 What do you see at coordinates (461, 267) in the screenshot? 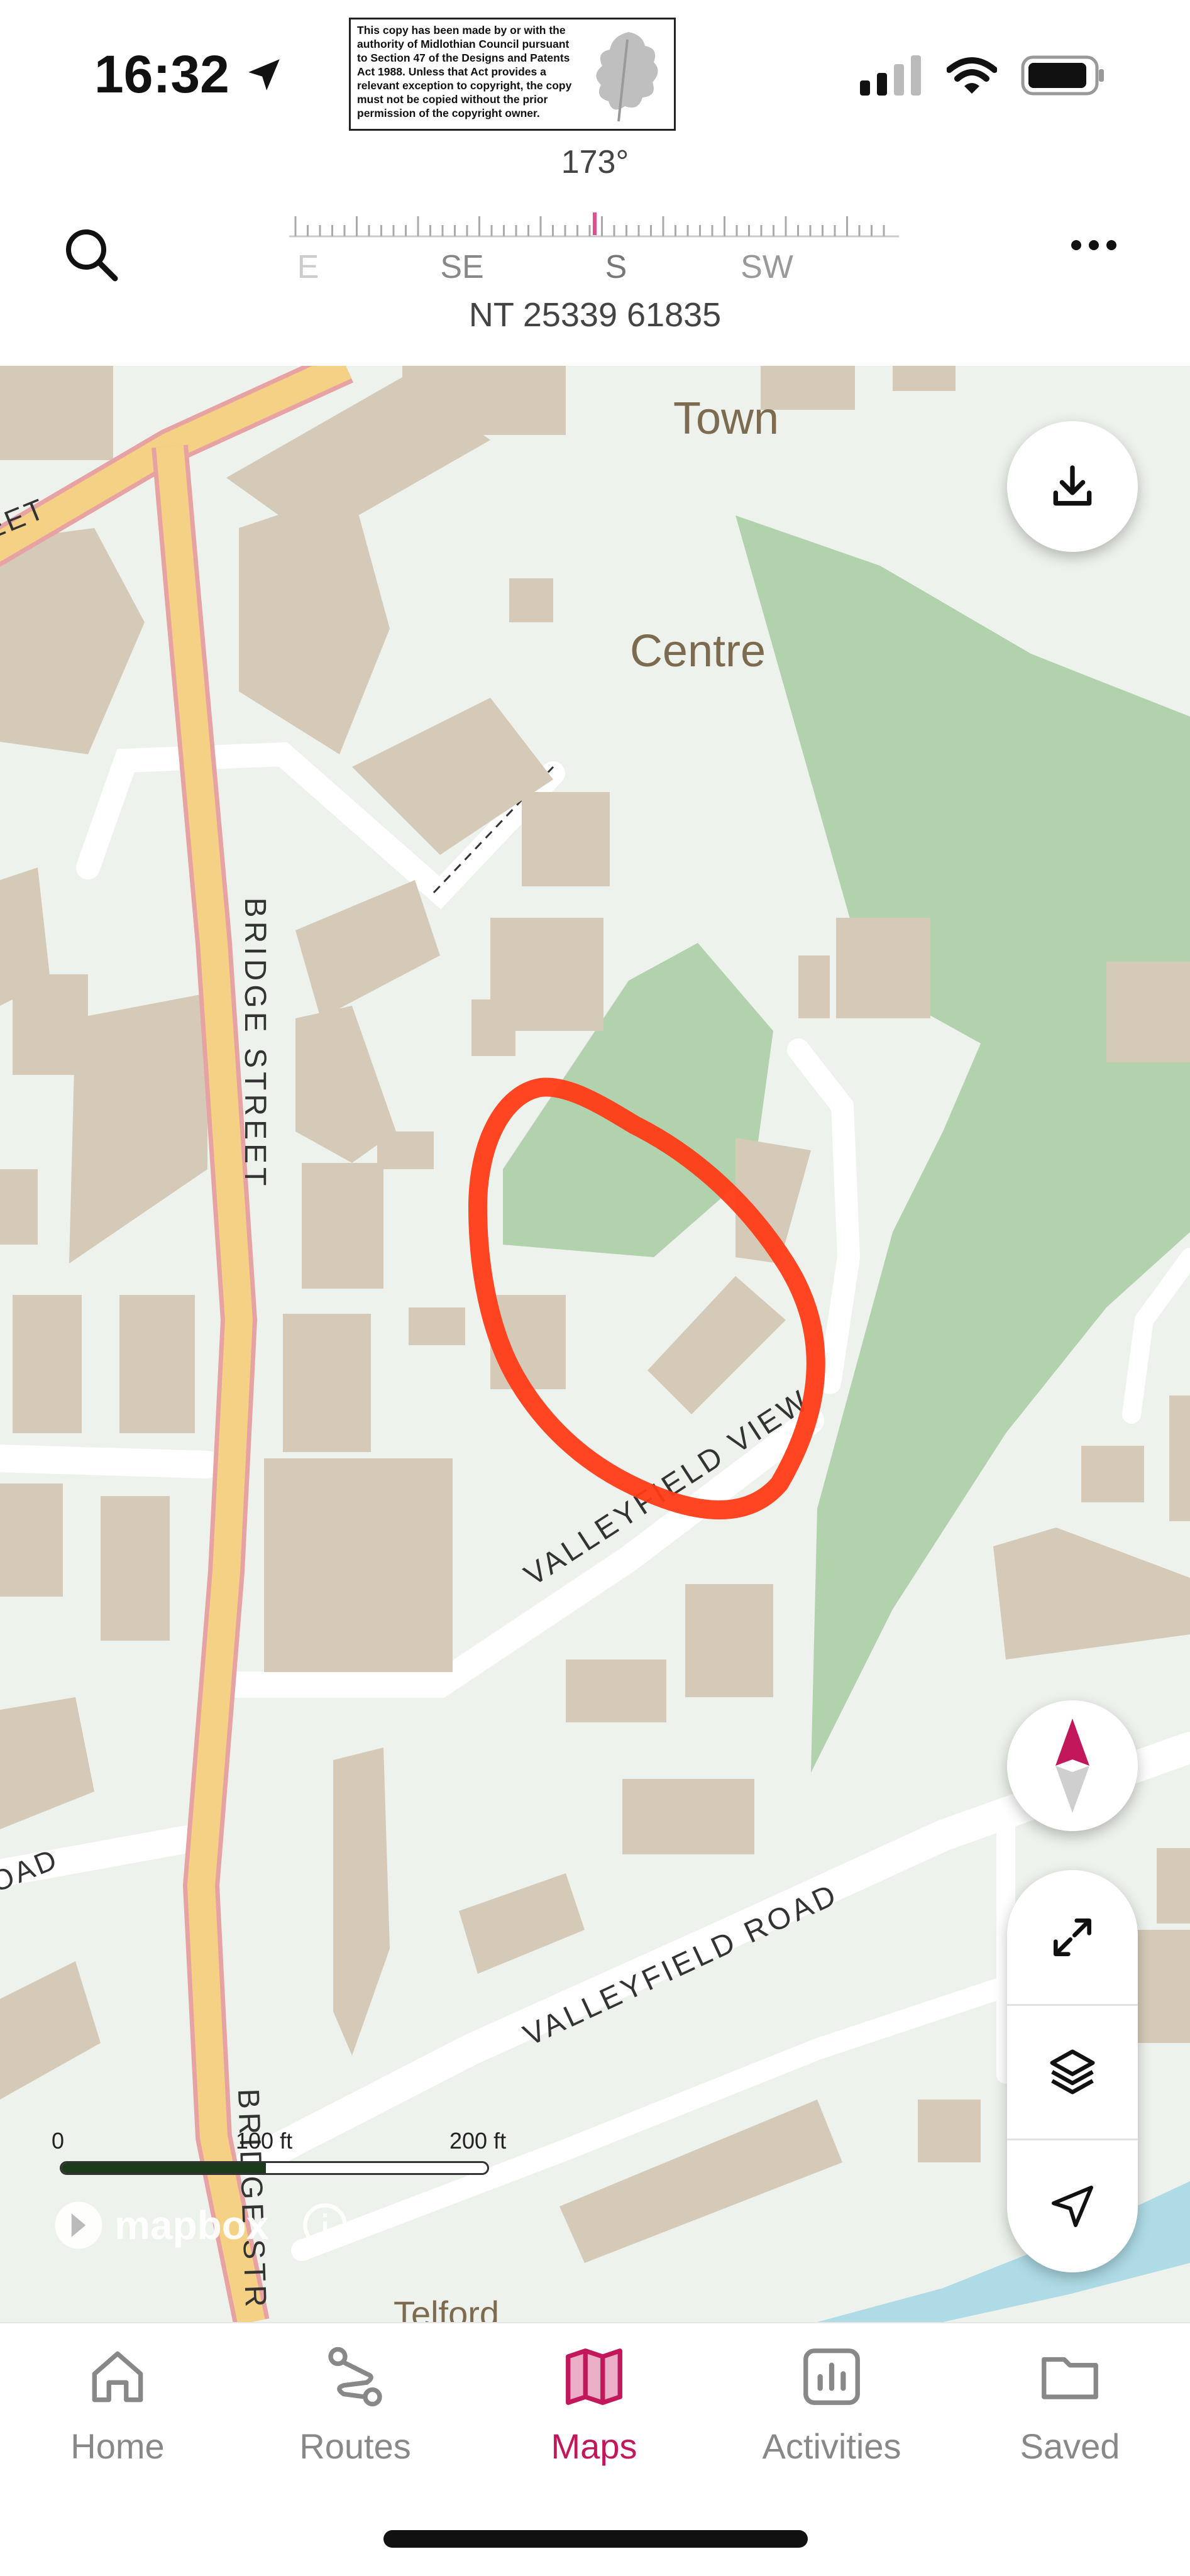
I see `compass-label-se: SE` at bounding box center [461, 267].